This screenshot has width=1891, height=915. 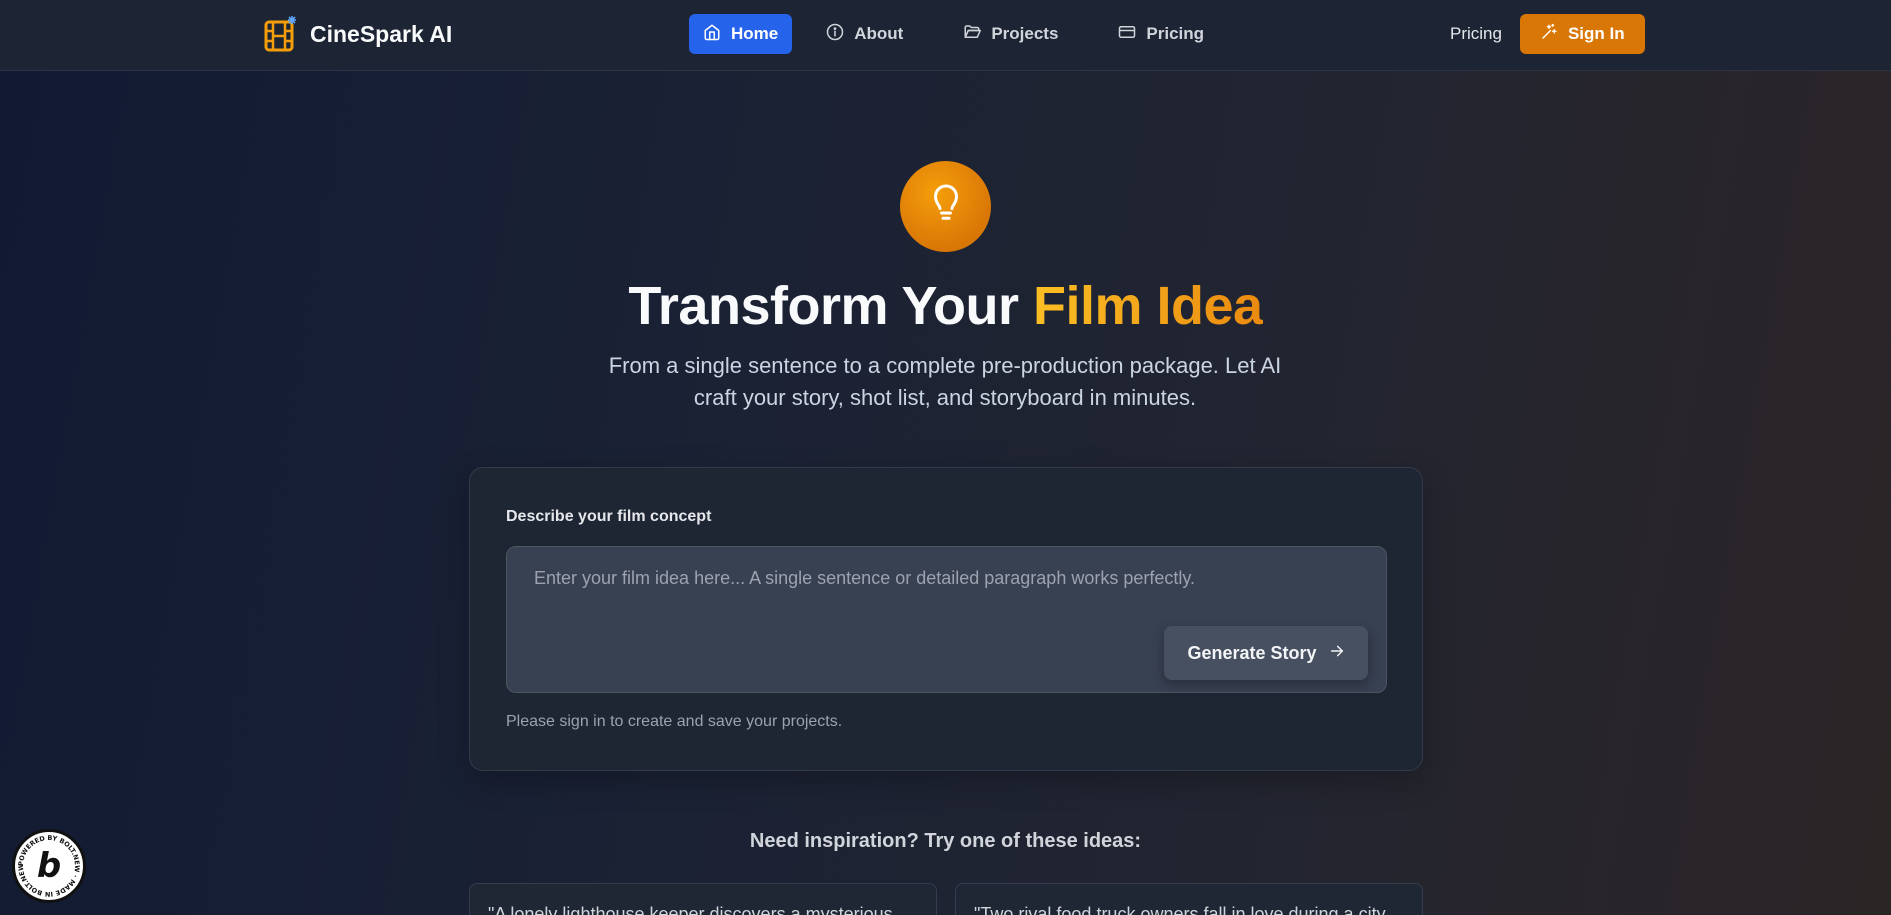 I want to click on nav-projects: Projects, so click(x=1010, y=34).